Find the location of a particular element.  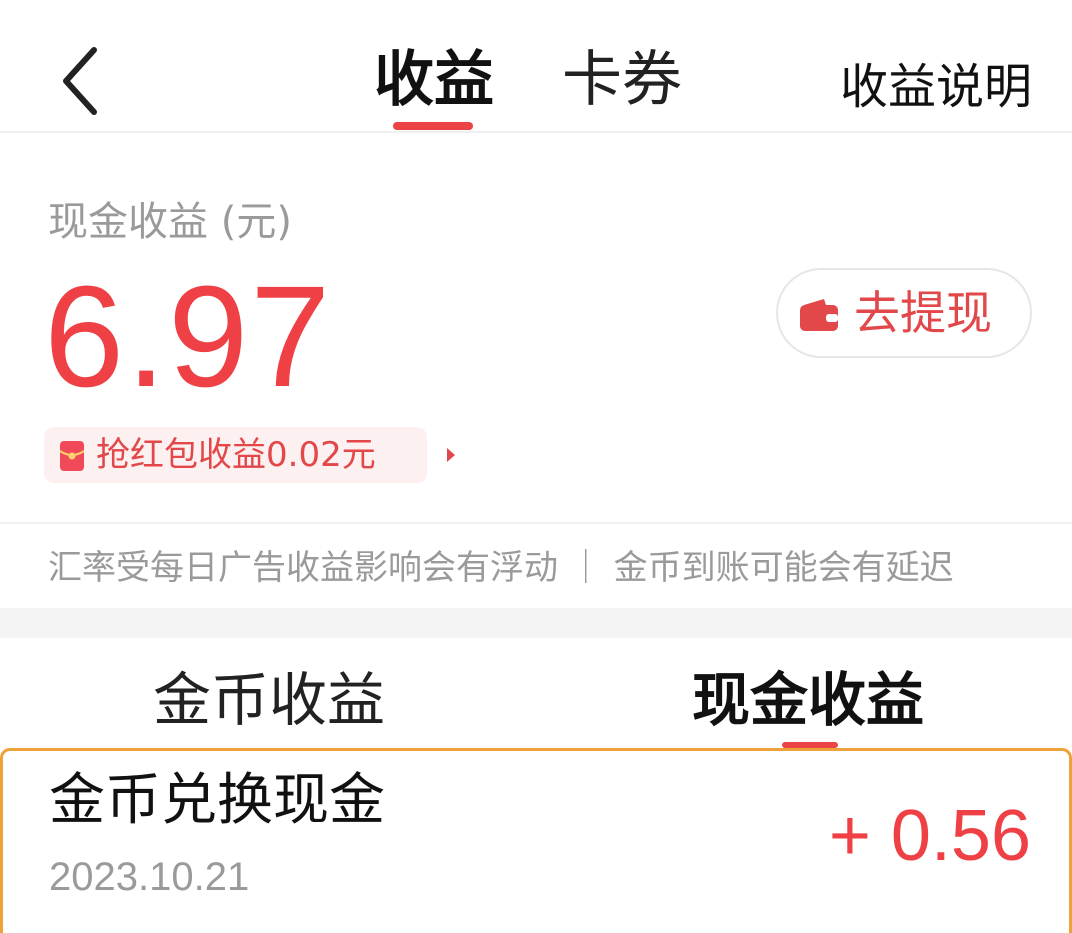

withdraw-label: 去提现 is located at coordinates (923, 313).